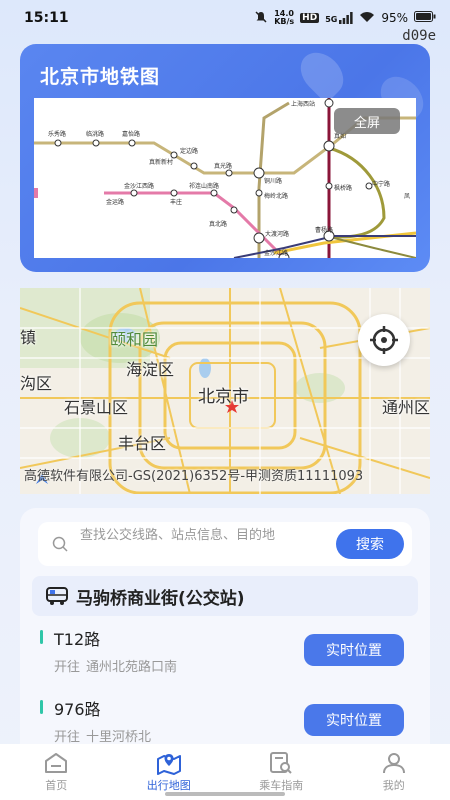 Image resolution: width=450 pixels, height=800 pixels. Describe the element at coordinates (276, 253) in the screenshot. I see `svg-text: 金沙江路` at that location.